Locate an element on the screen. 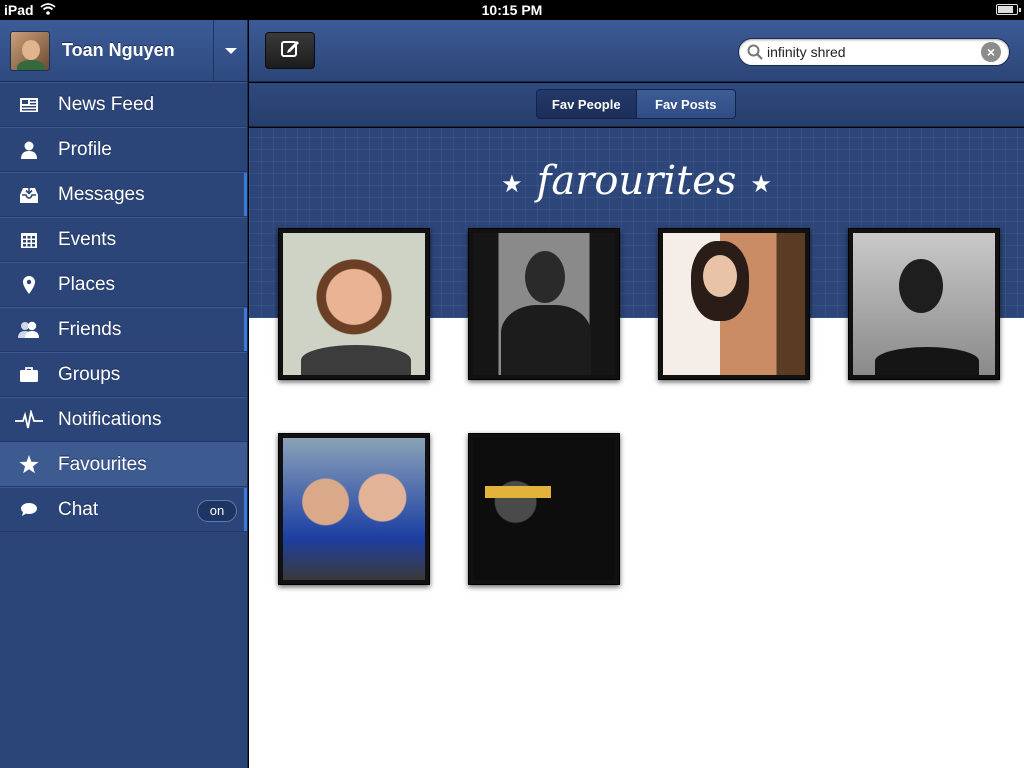 This screenshot has height=768, width=1024. search-input is located at coordinates (872, 52).